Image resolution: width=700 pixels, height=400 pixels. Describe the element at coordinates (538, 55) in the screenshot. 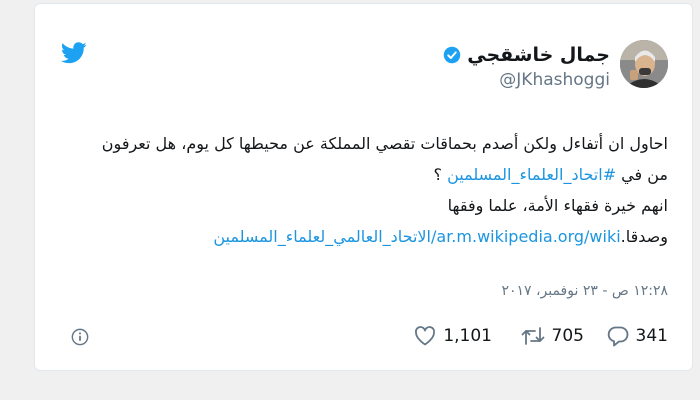

I see `display-name: جمال خاشقجي` at that location.